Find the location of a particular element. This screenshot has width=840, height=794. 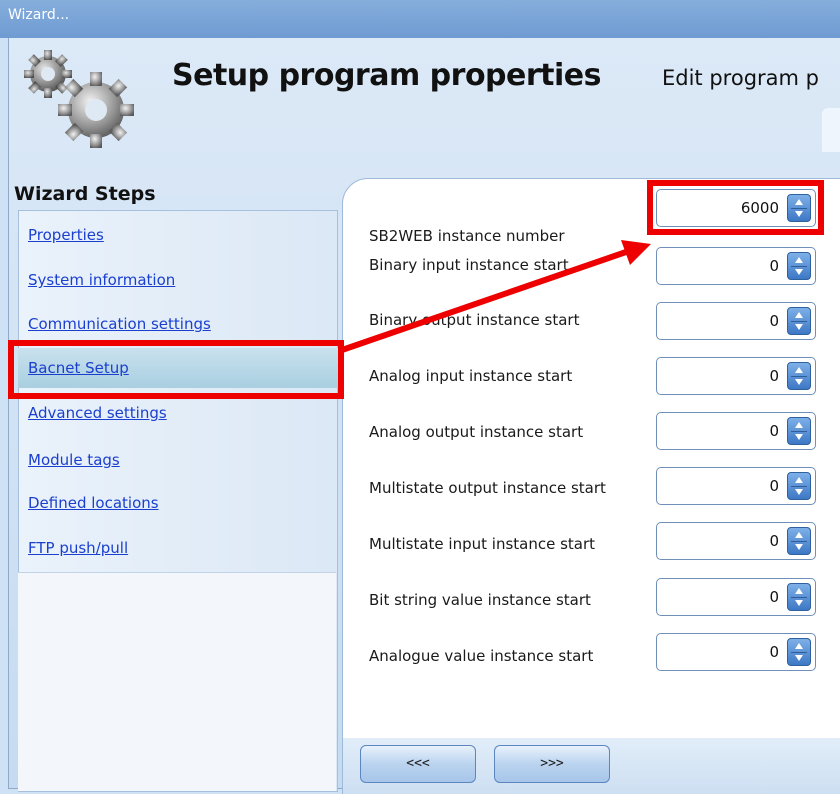

gears-icon is located at coordinates (79, 99).